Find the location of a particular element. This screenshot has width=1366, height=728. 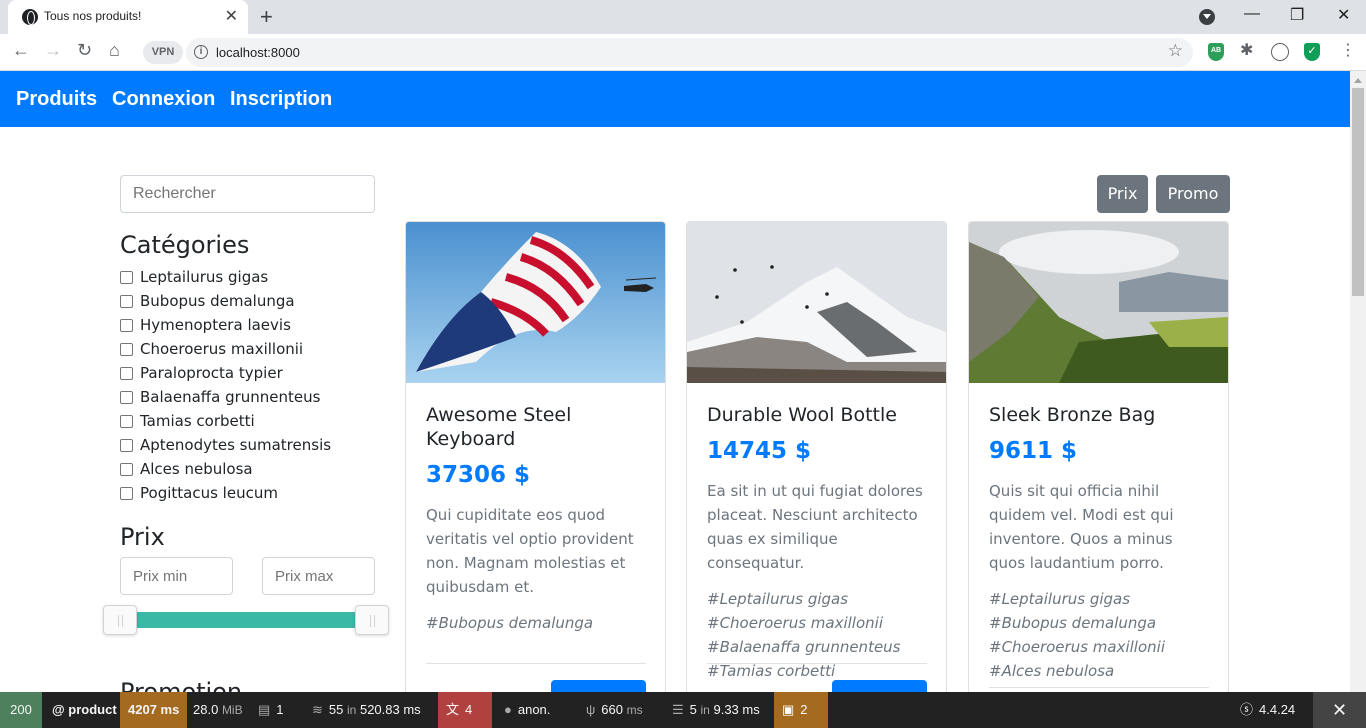

category-item: Paraloprocta typier is located at coordinates (225, 373).